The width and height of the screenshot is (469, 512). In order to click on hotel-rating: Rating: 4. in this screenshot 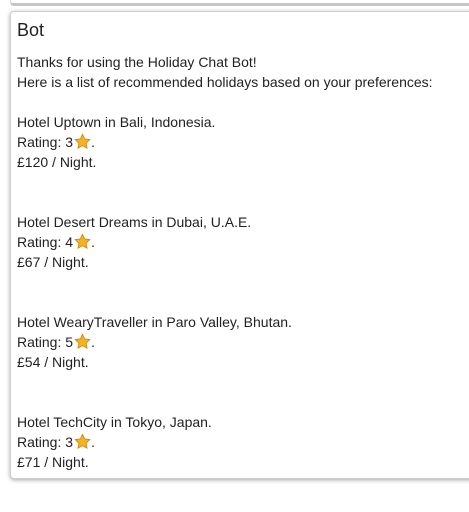, I will do `click(56, 241)`.